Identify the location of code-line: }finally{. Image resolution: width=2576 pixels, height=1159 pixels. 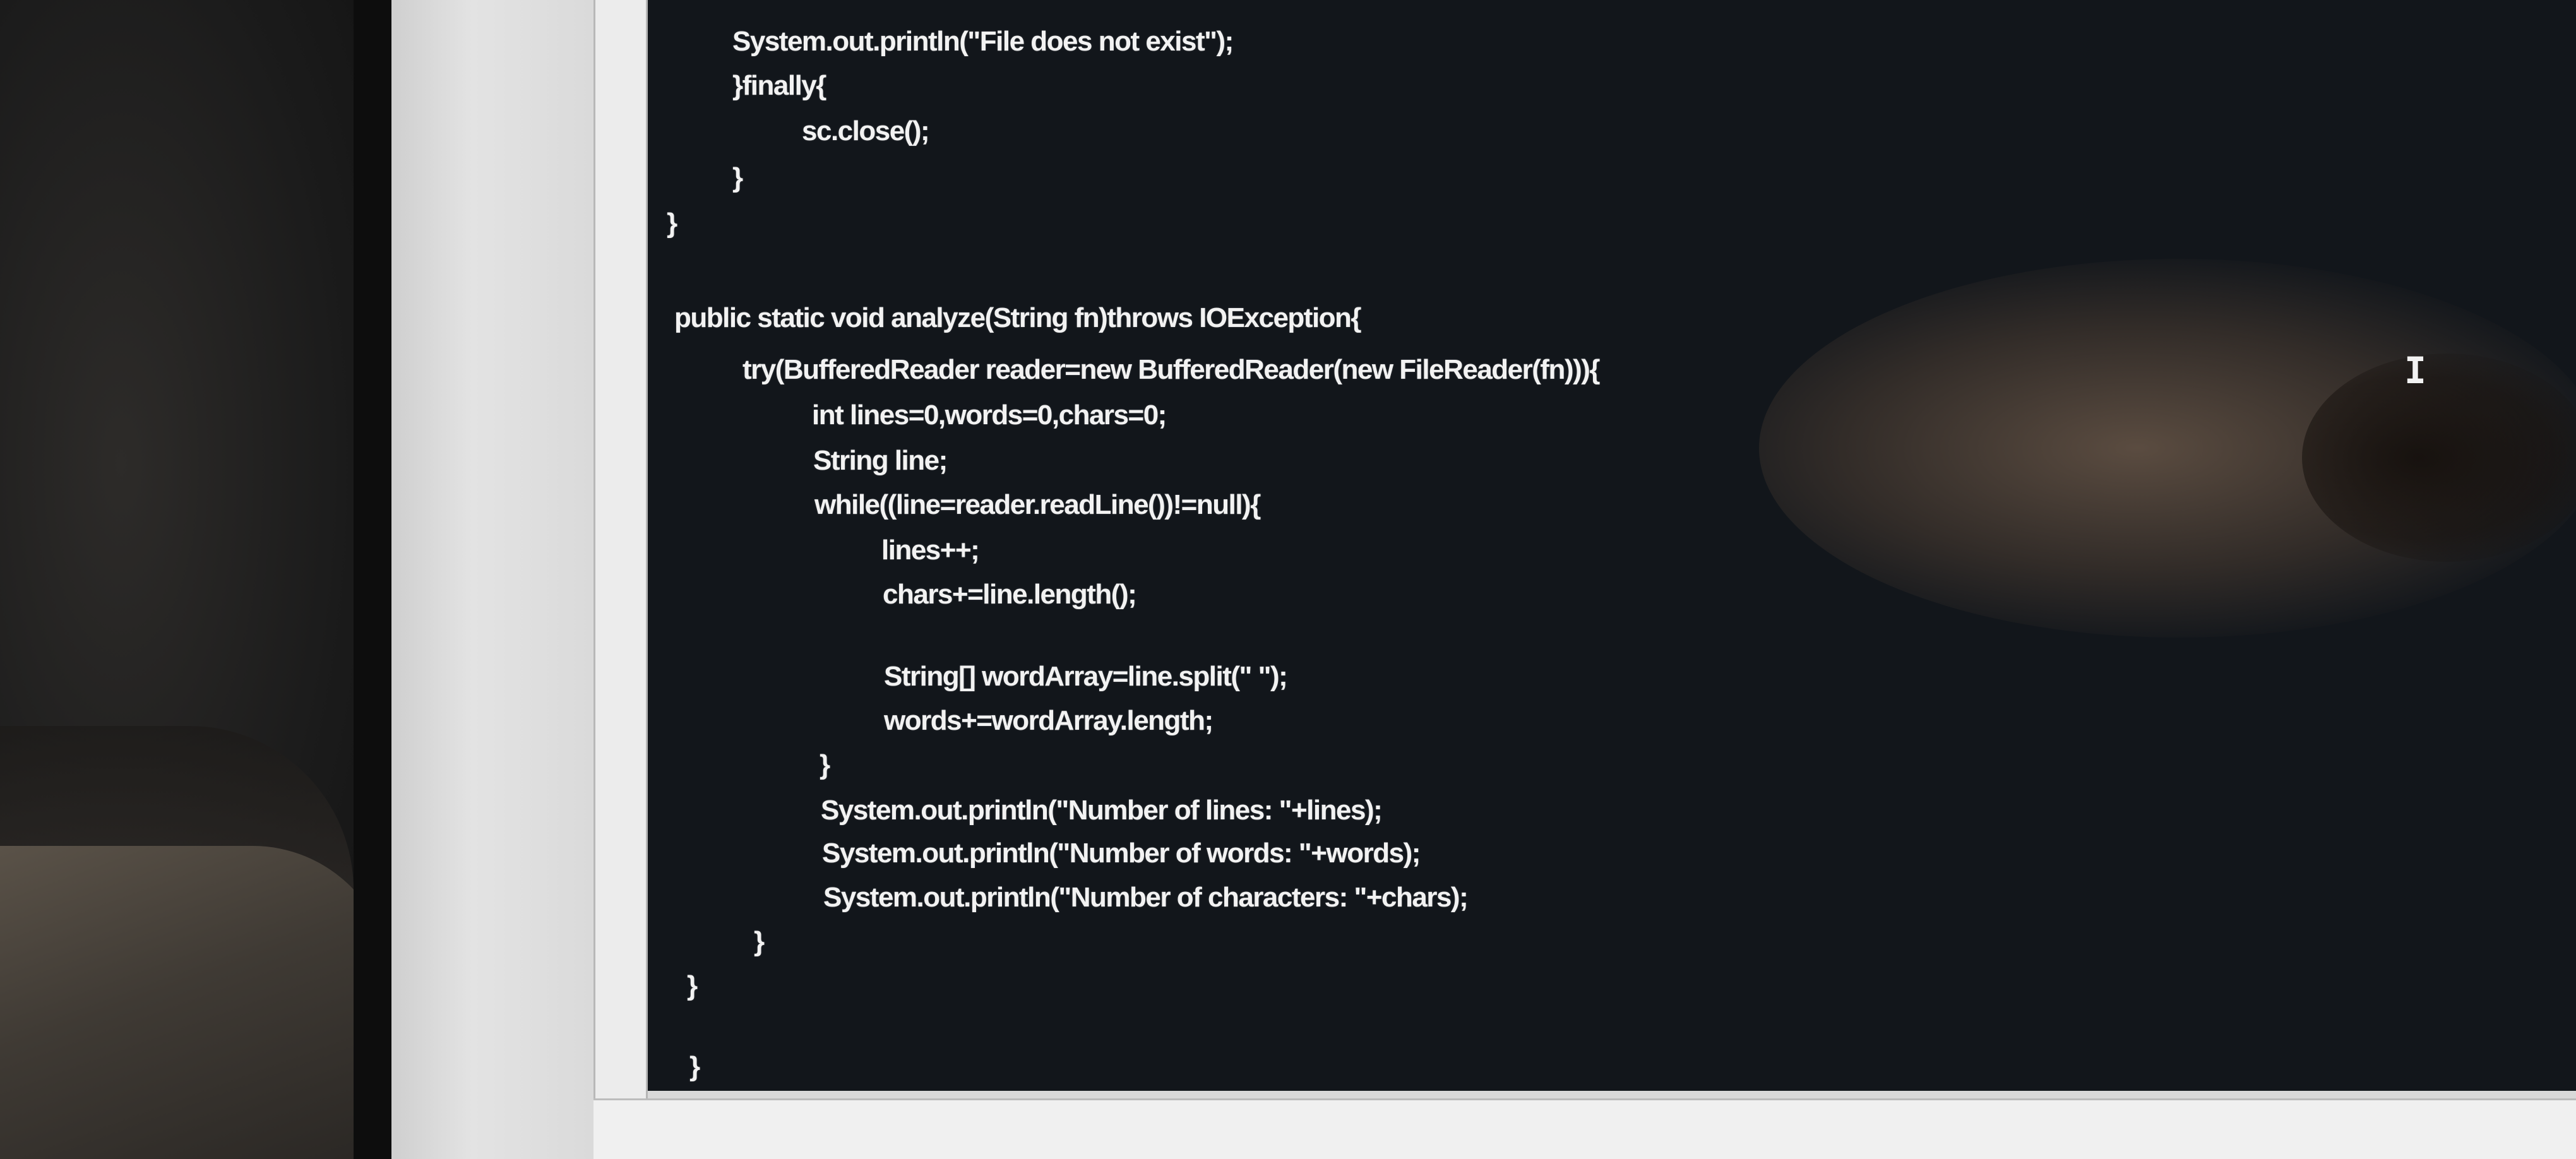
(779, 86).